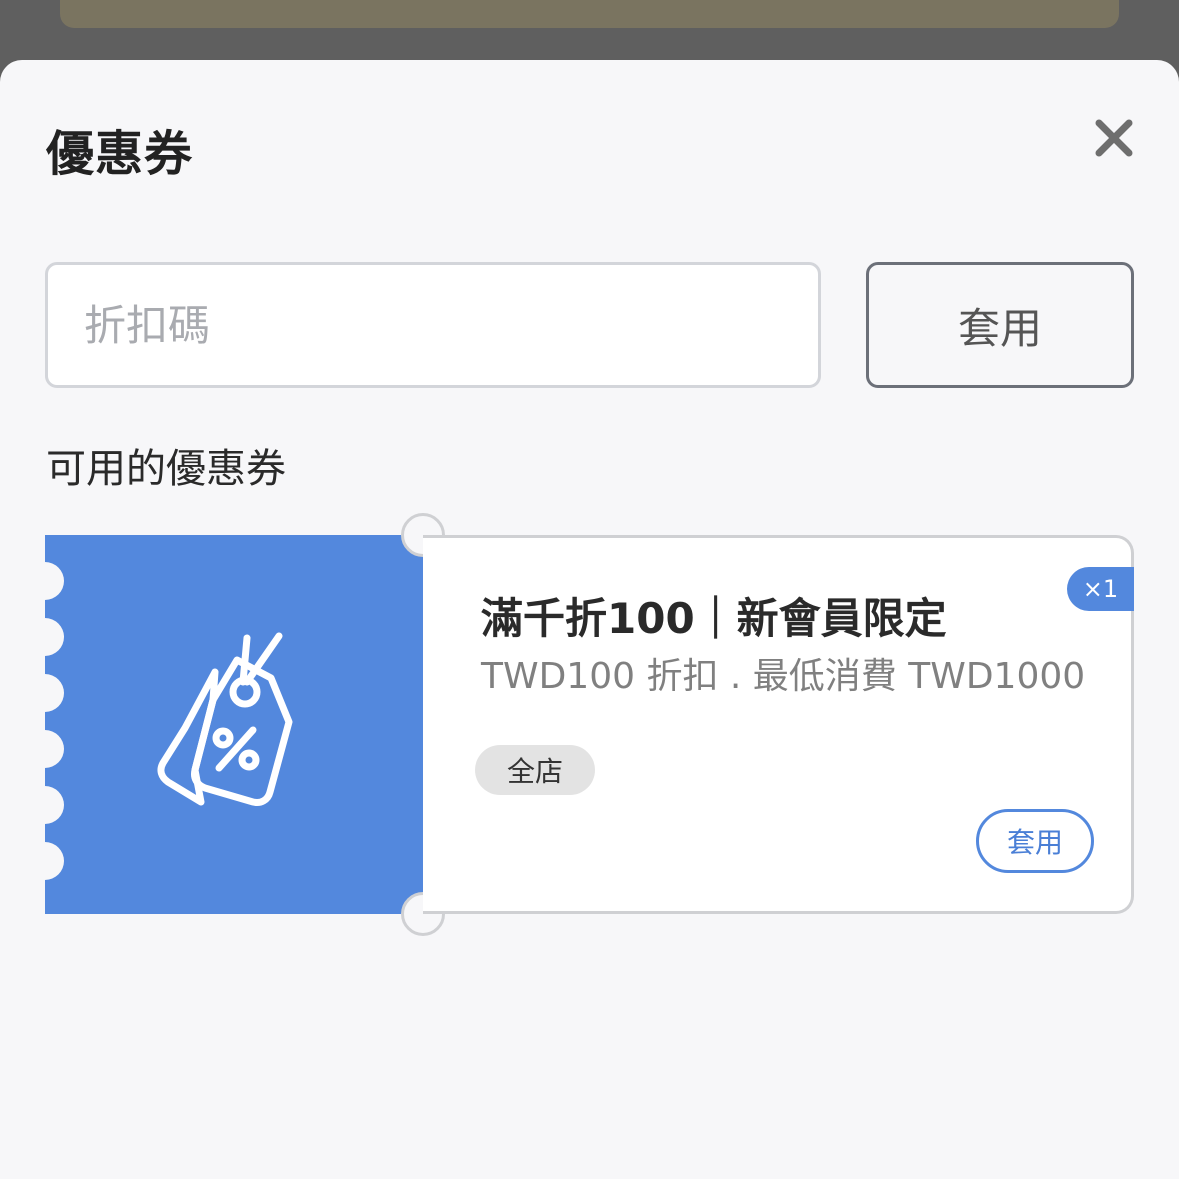 This screenshot has height=1179, width=1179. I want to click on sheet-title: 優惠券, so click(120, 154).